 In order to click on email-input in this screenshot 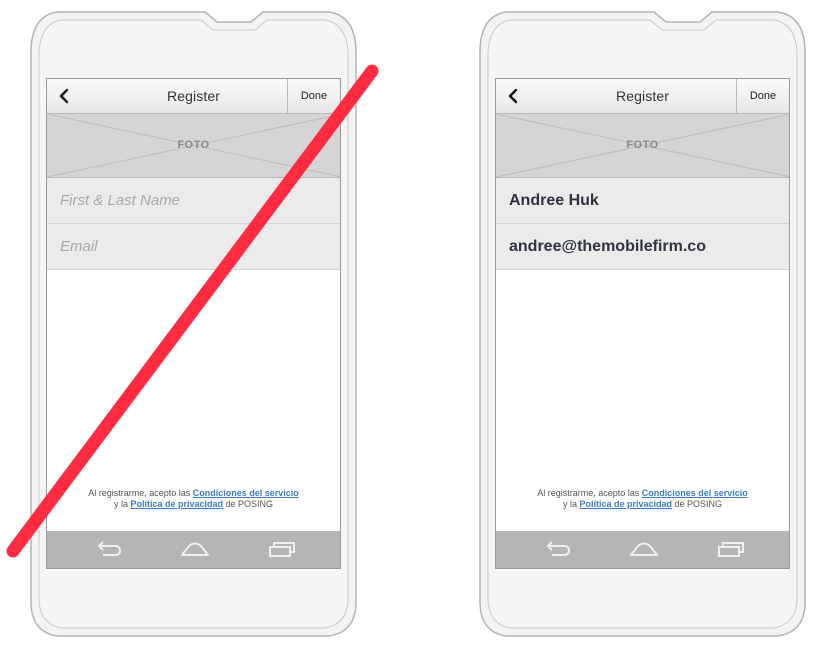, I will do `click(200, 247)`.